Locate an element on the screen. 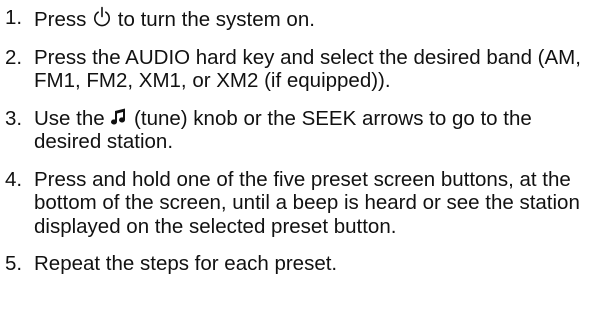 The width and height of the screenshot is (601, 317). step-5: 5. Repeat the steps for each preset. is located at coordinates (301, 264).